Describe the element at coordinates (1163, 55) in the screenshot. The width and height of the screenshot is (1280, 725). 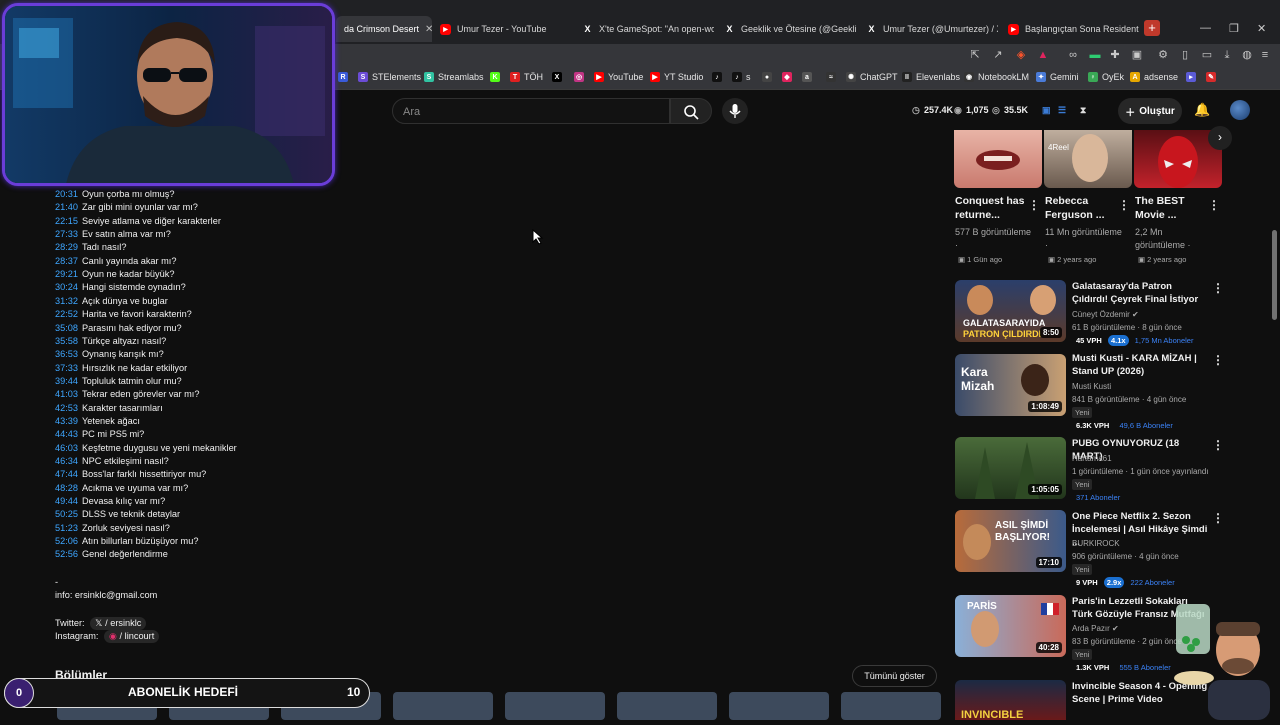
I see `extensions-icon: ⚙` at that location.